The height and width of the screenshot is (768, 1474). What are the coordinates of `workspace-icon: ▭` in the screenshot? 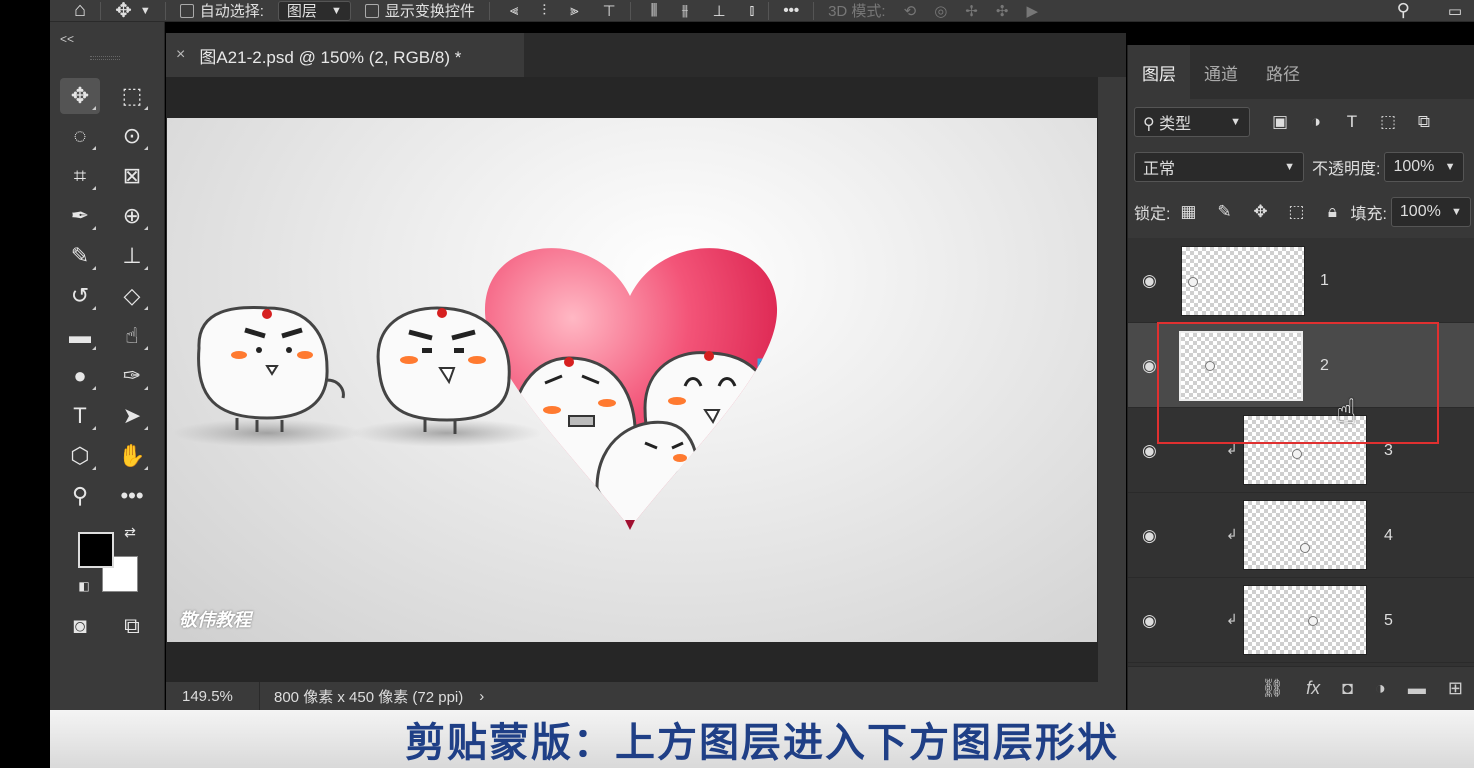 It's located at (1455, 11).